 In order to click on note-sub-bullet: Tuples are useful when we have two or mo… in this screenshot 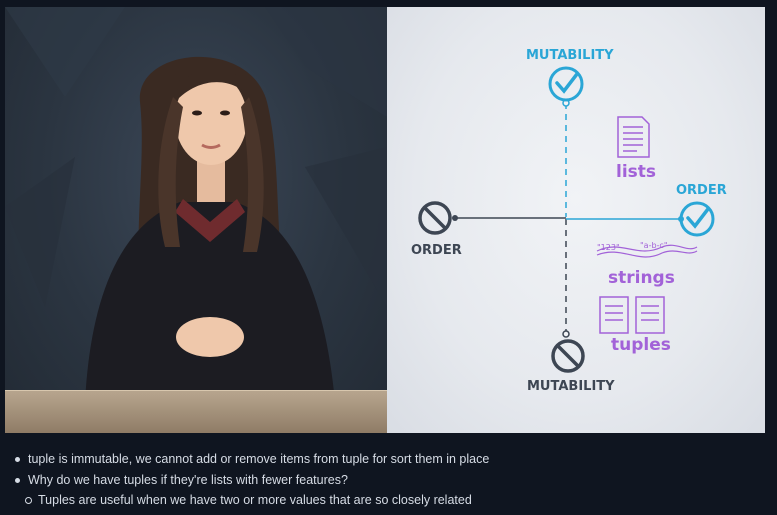, I will do `click(394, 500)`.